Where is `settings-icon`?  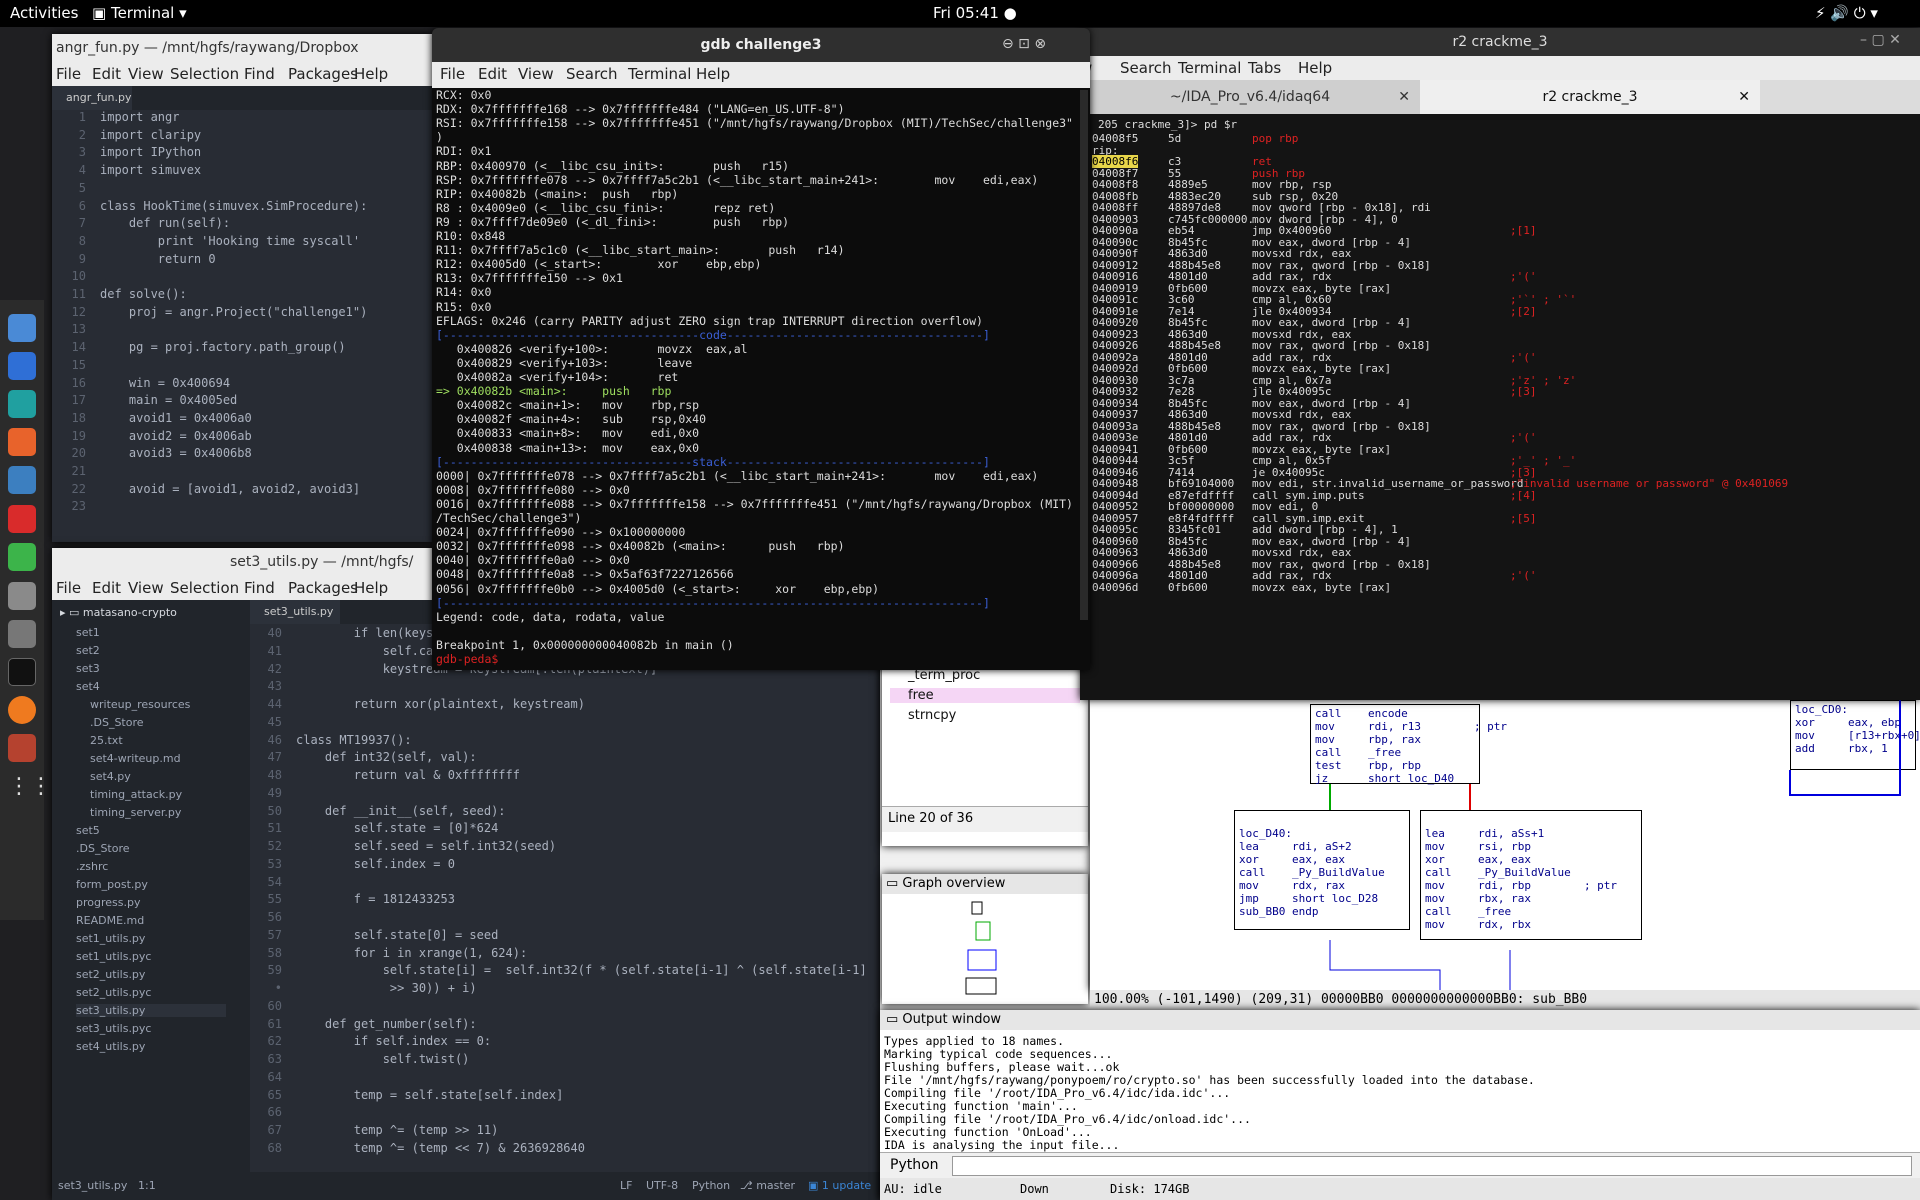 settings-icon is located at coordinates (22, 634).